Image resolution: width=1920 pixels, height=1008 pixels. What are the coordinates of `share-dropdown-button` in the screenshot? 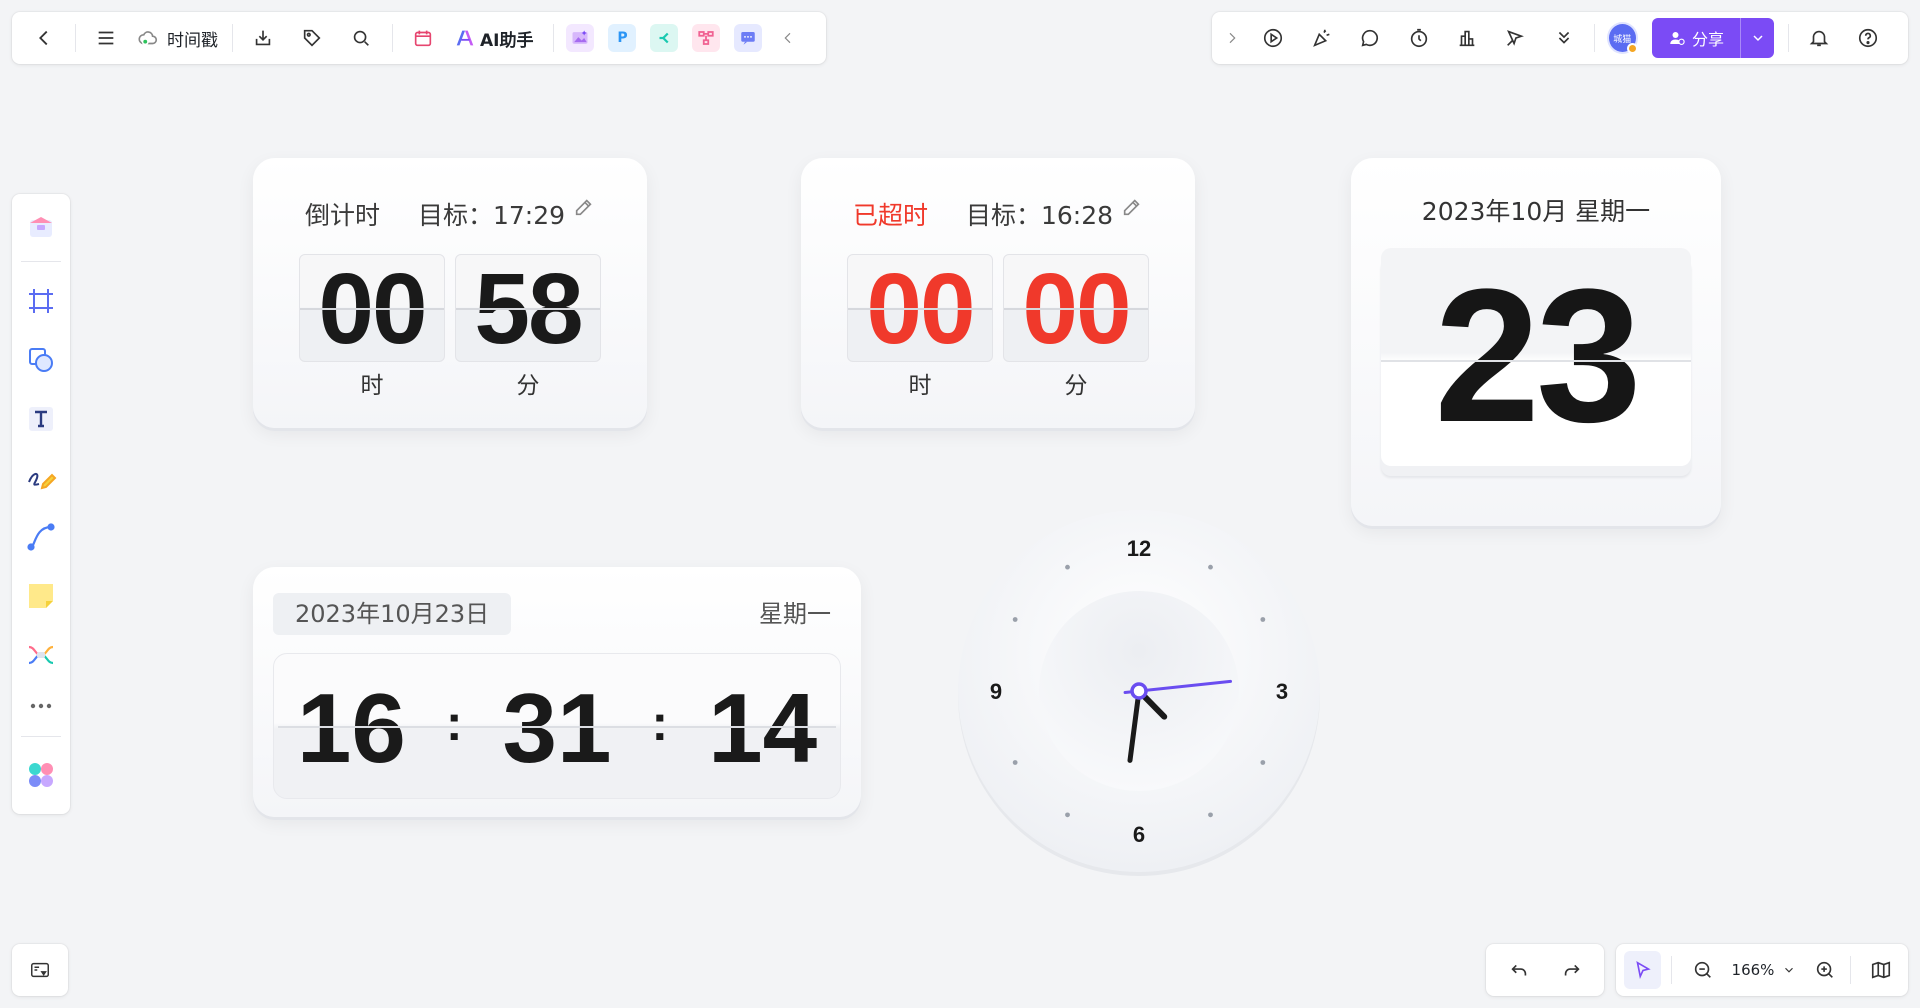 It's located at (1757, 38).